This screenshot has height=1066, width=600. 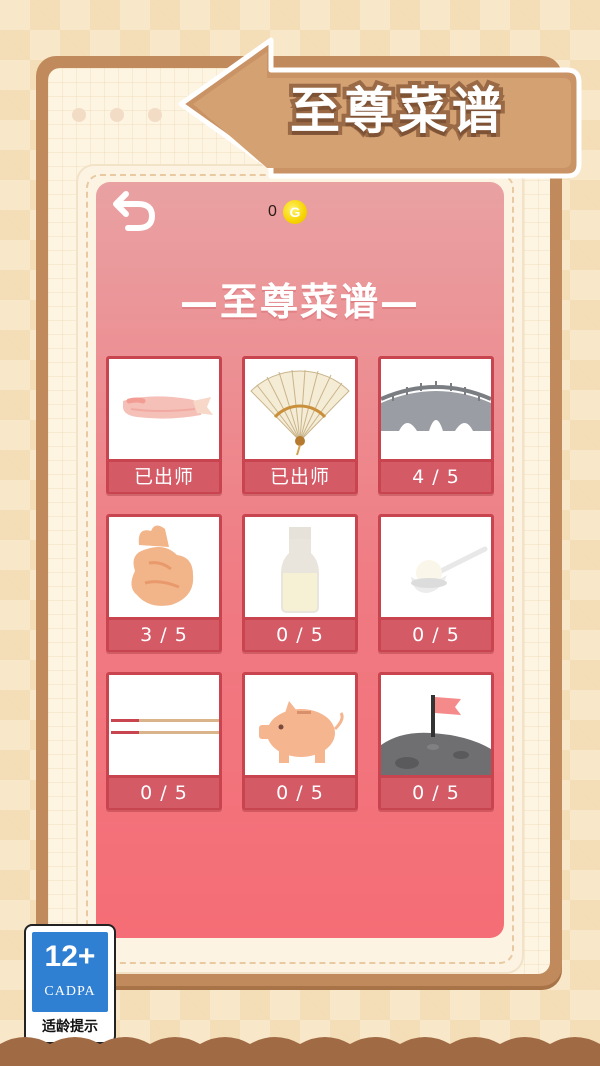 What do you see at coordinates (436, 406) in the screenshot?
I see `stone-bridge-icon` at bounding box center [436, 406].